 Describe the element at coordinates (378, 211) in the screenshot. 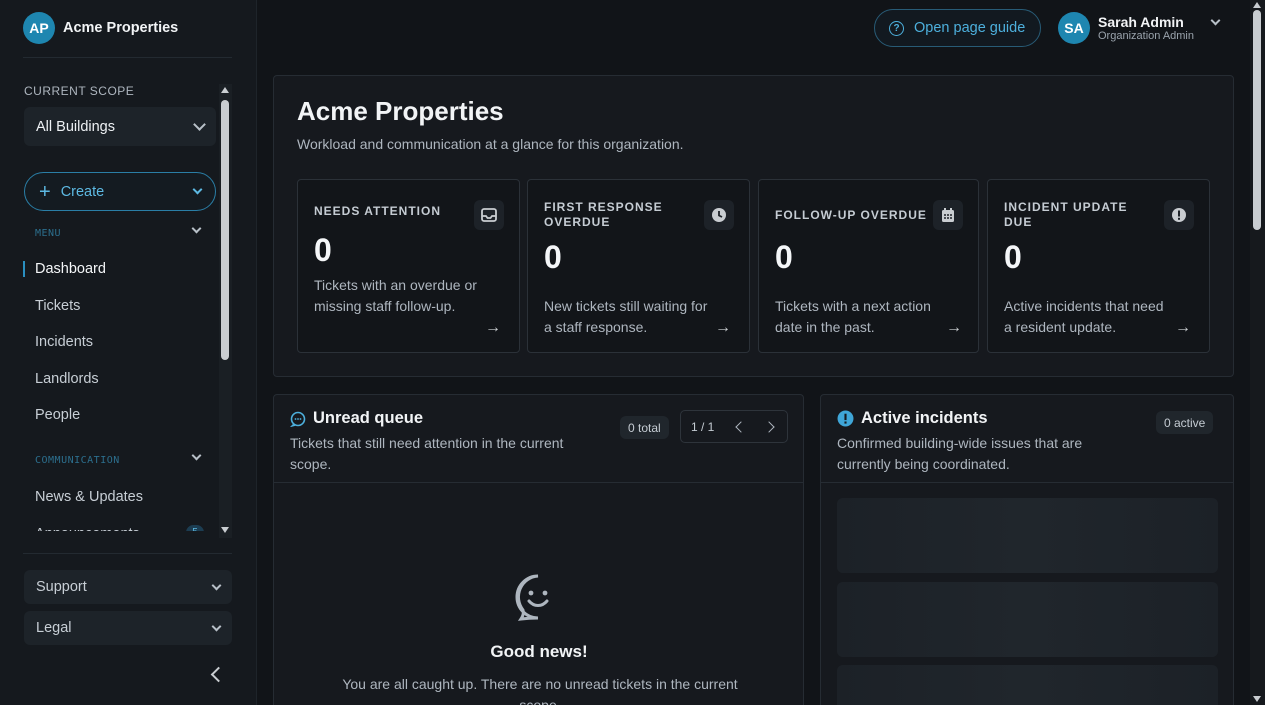

I see `stat-label: NEEDS ATTENTION` at that location.